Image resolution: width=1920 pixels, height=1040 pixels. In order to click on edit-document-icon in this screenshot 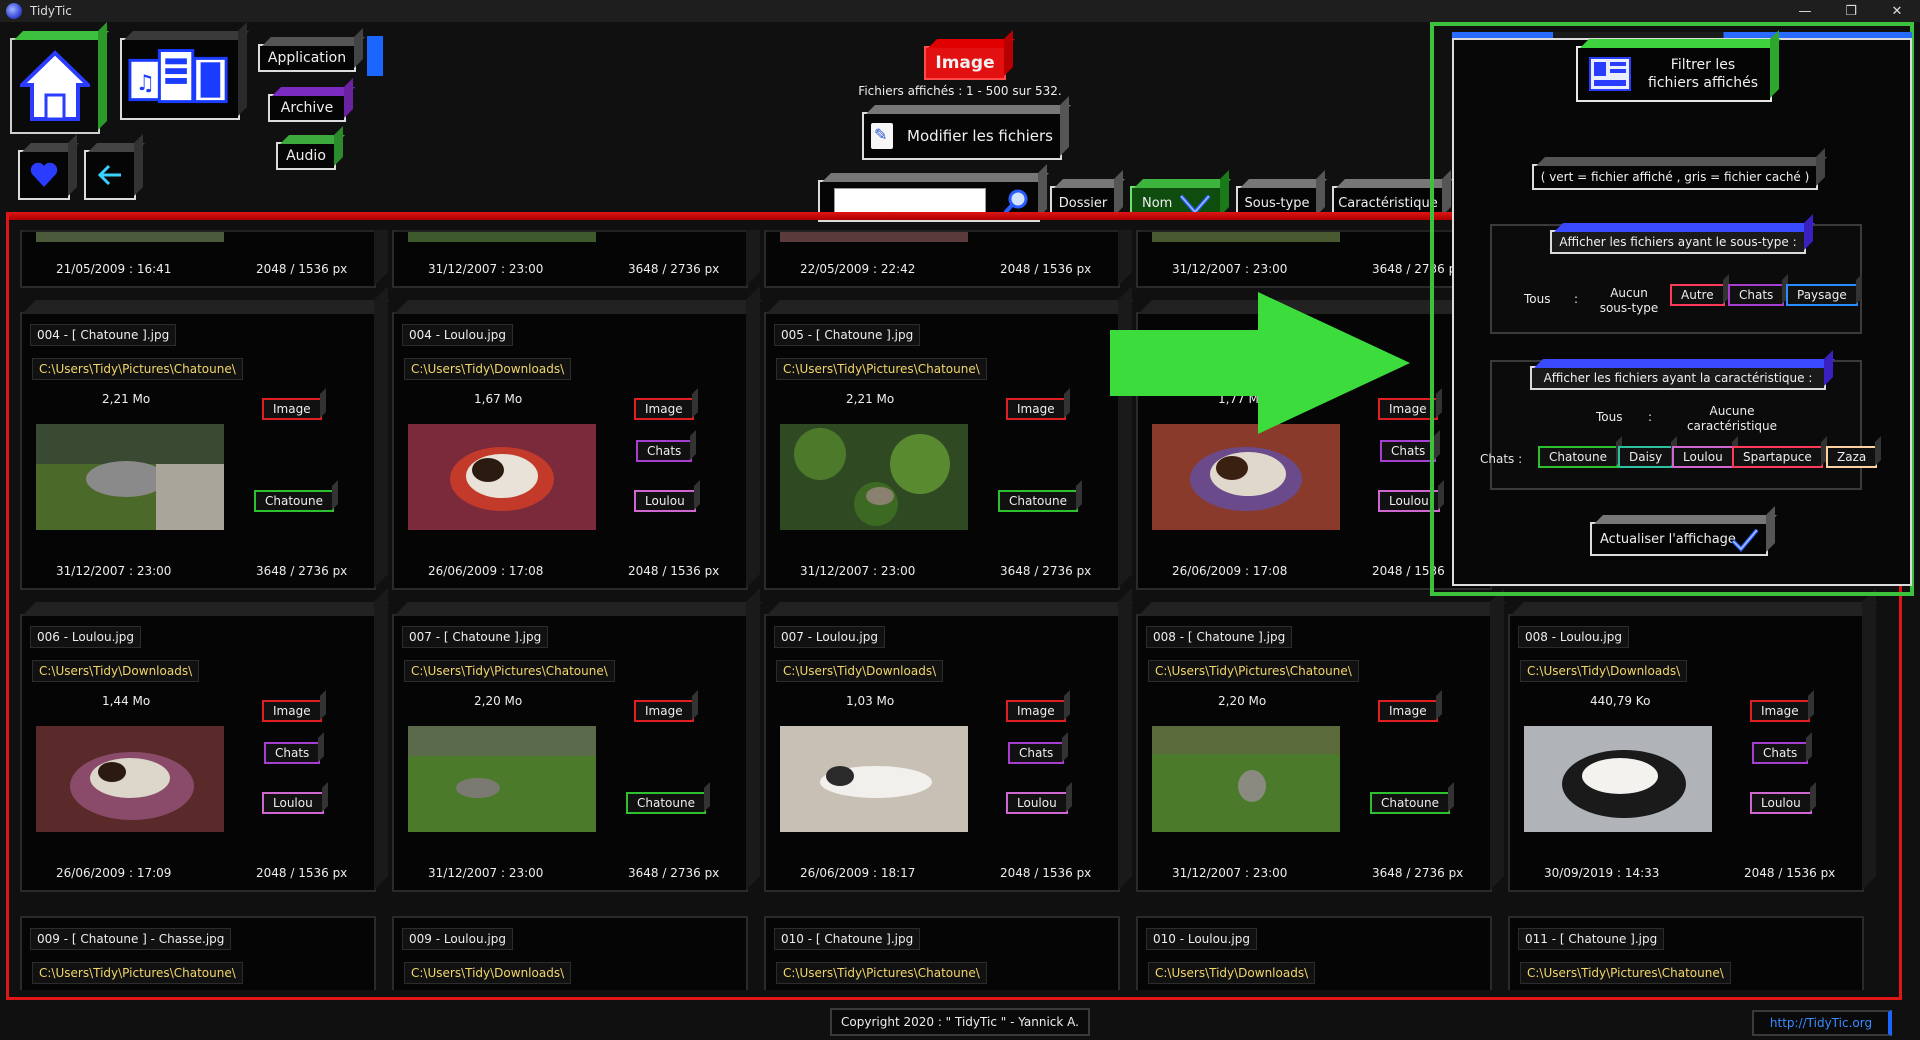, I will do `click(882, 136)`.